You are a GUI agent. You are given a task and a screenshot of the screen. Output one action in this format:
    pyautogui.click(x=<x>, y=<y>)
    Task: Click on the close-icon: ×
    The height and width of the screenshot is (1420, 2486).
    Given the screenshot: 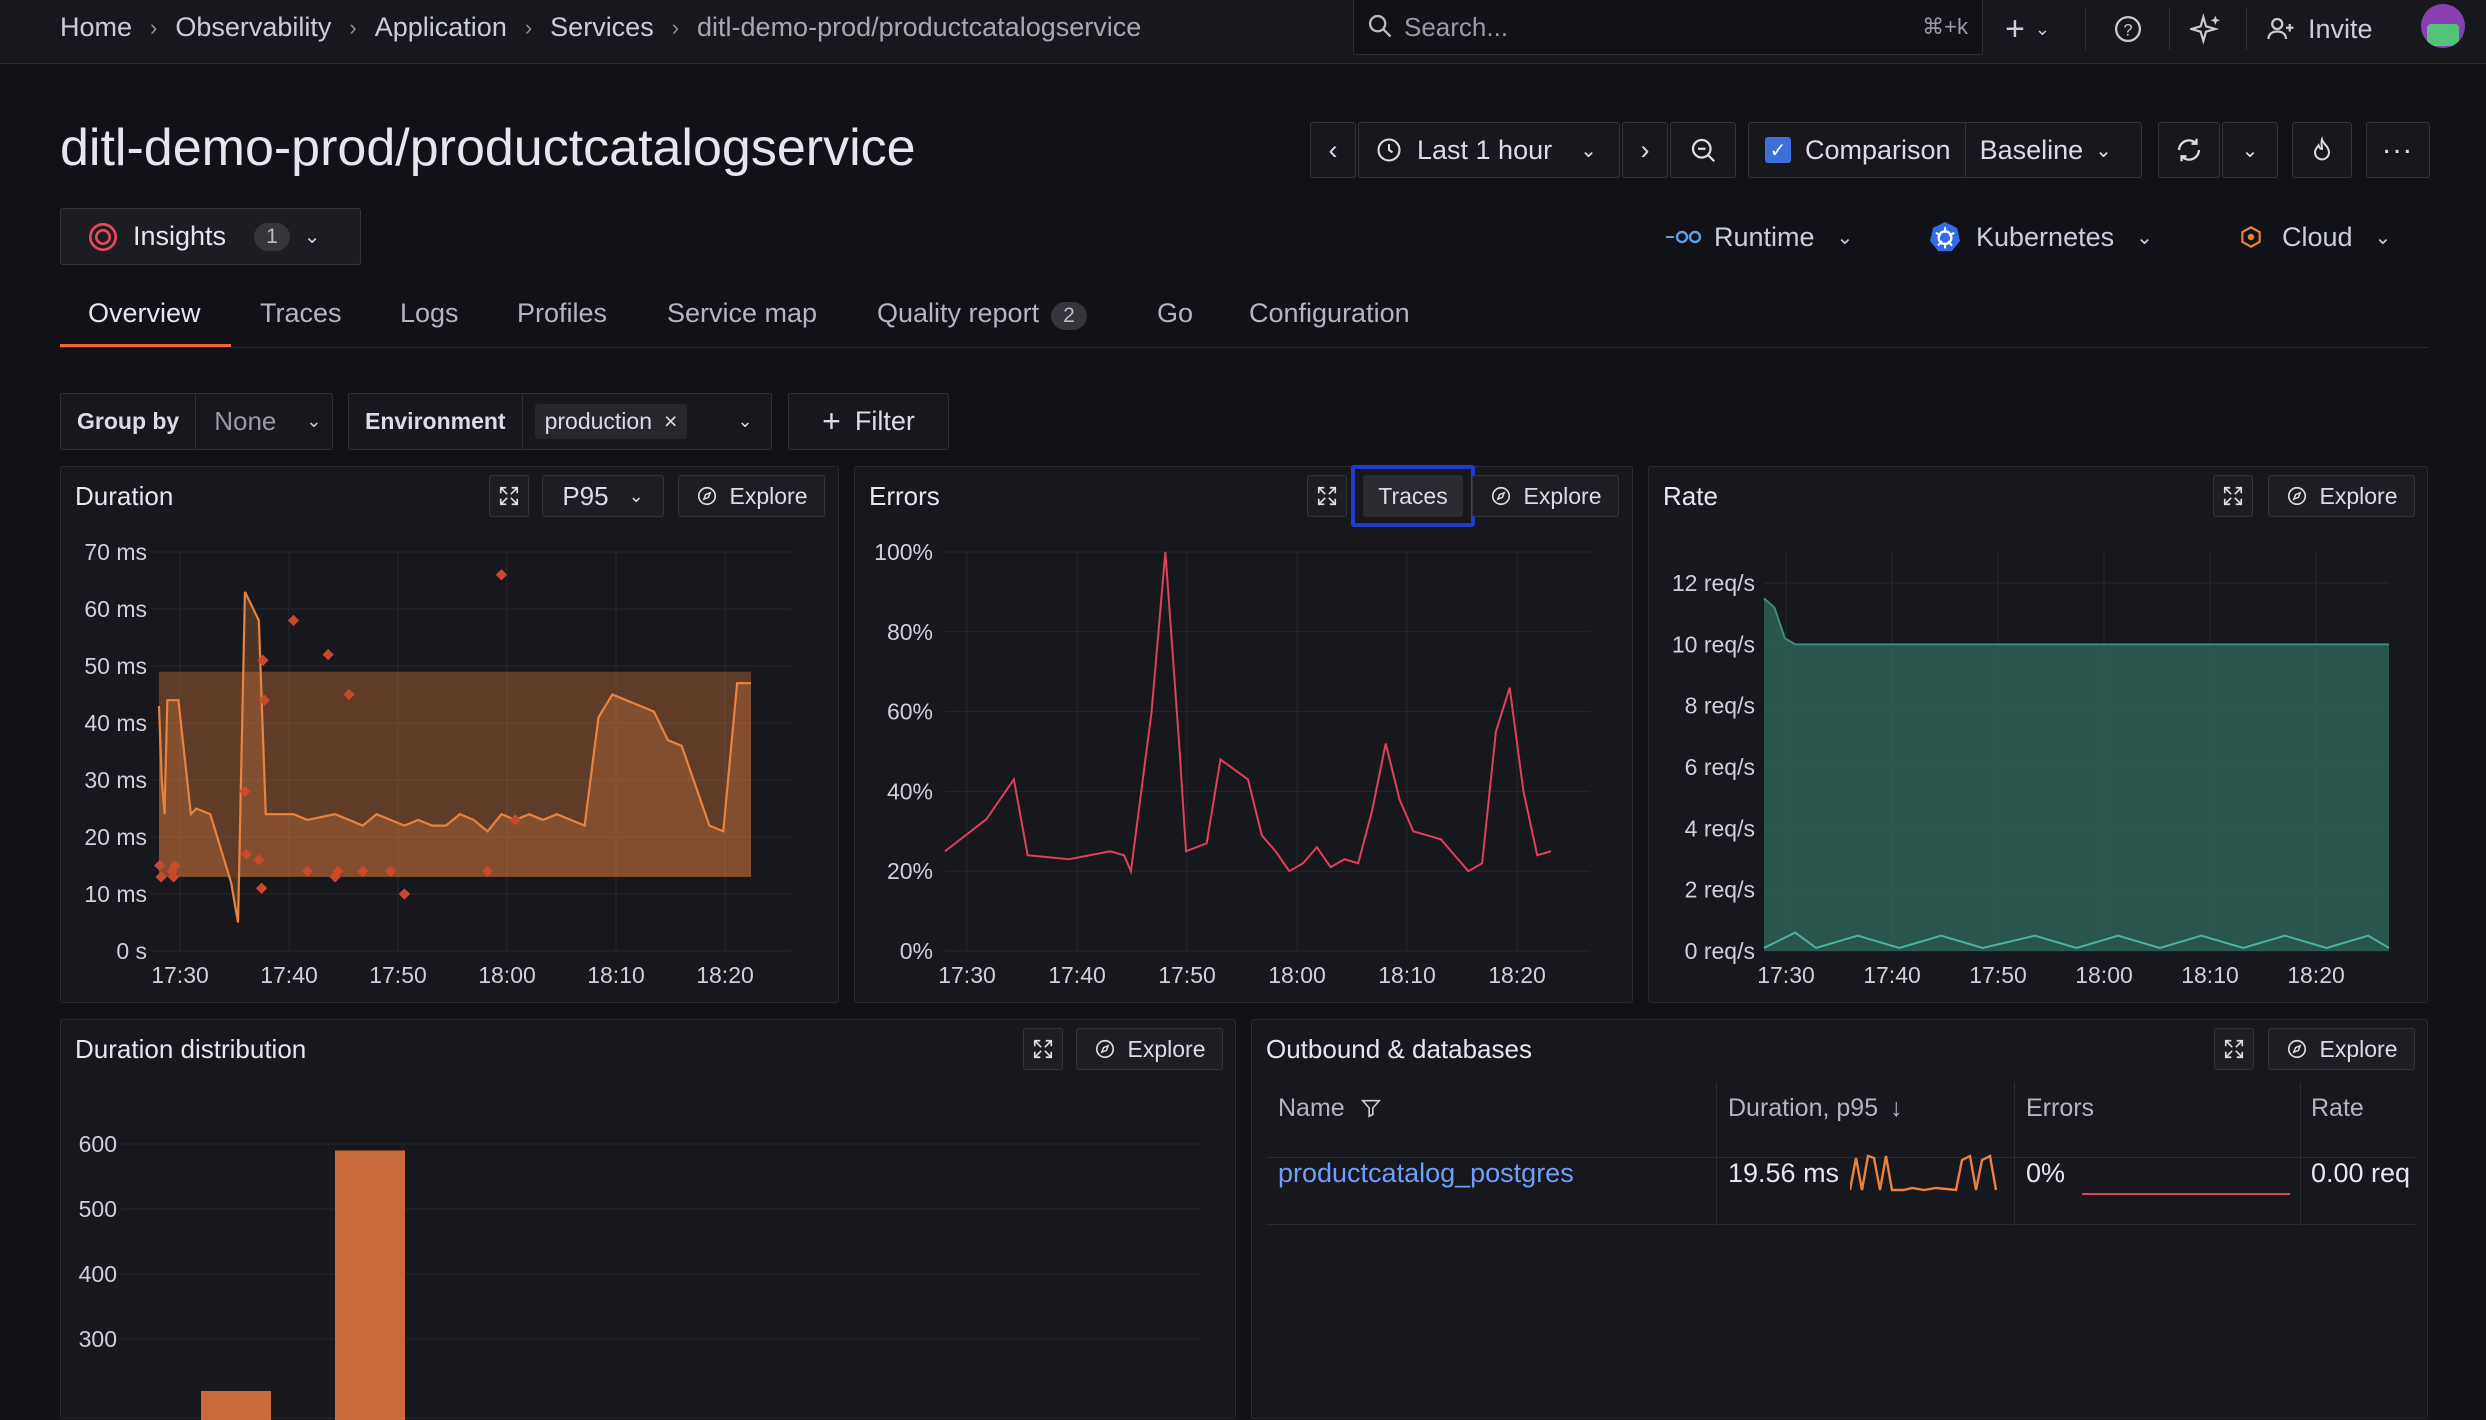 What is the action you would take?
    pyautogui.click(x=670, y=421)
    